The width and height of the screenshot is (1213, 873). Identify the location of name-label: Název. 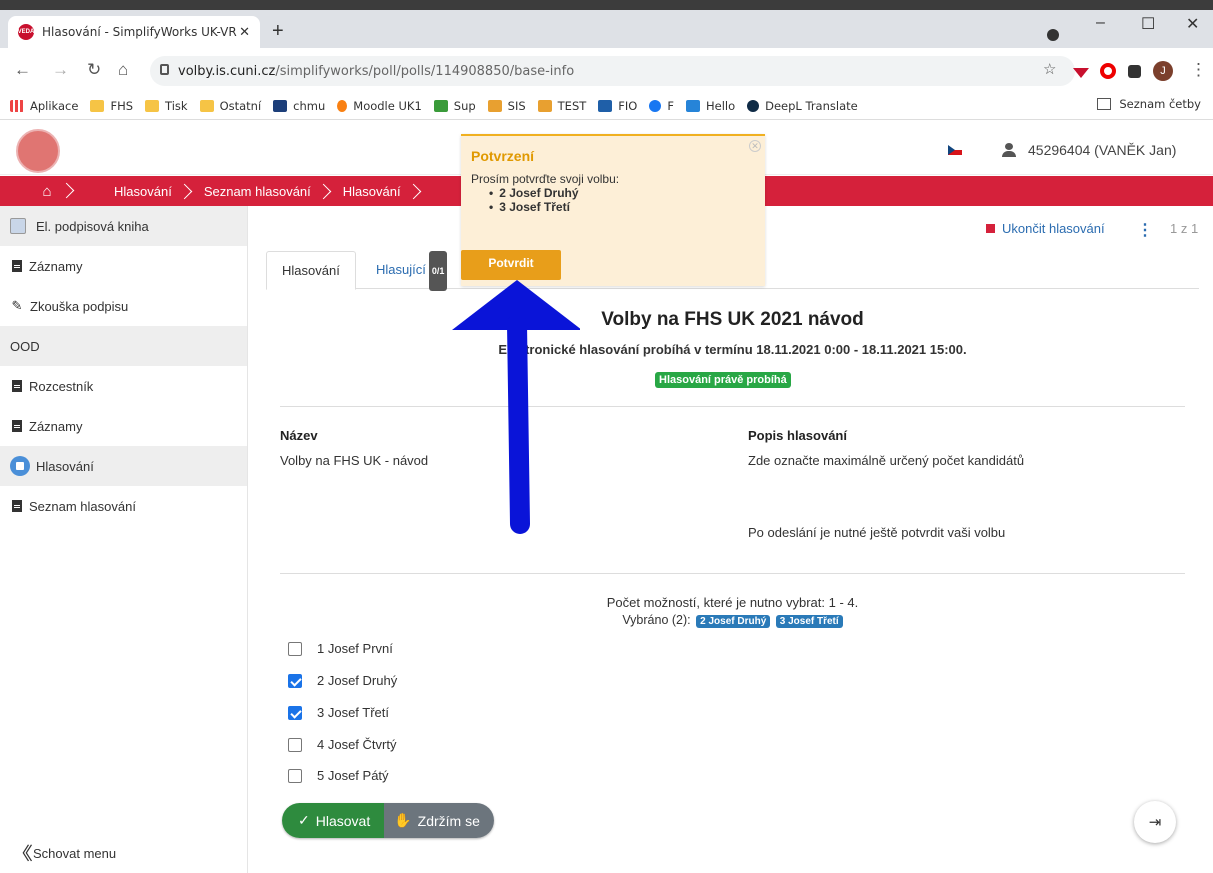
(299, 435).